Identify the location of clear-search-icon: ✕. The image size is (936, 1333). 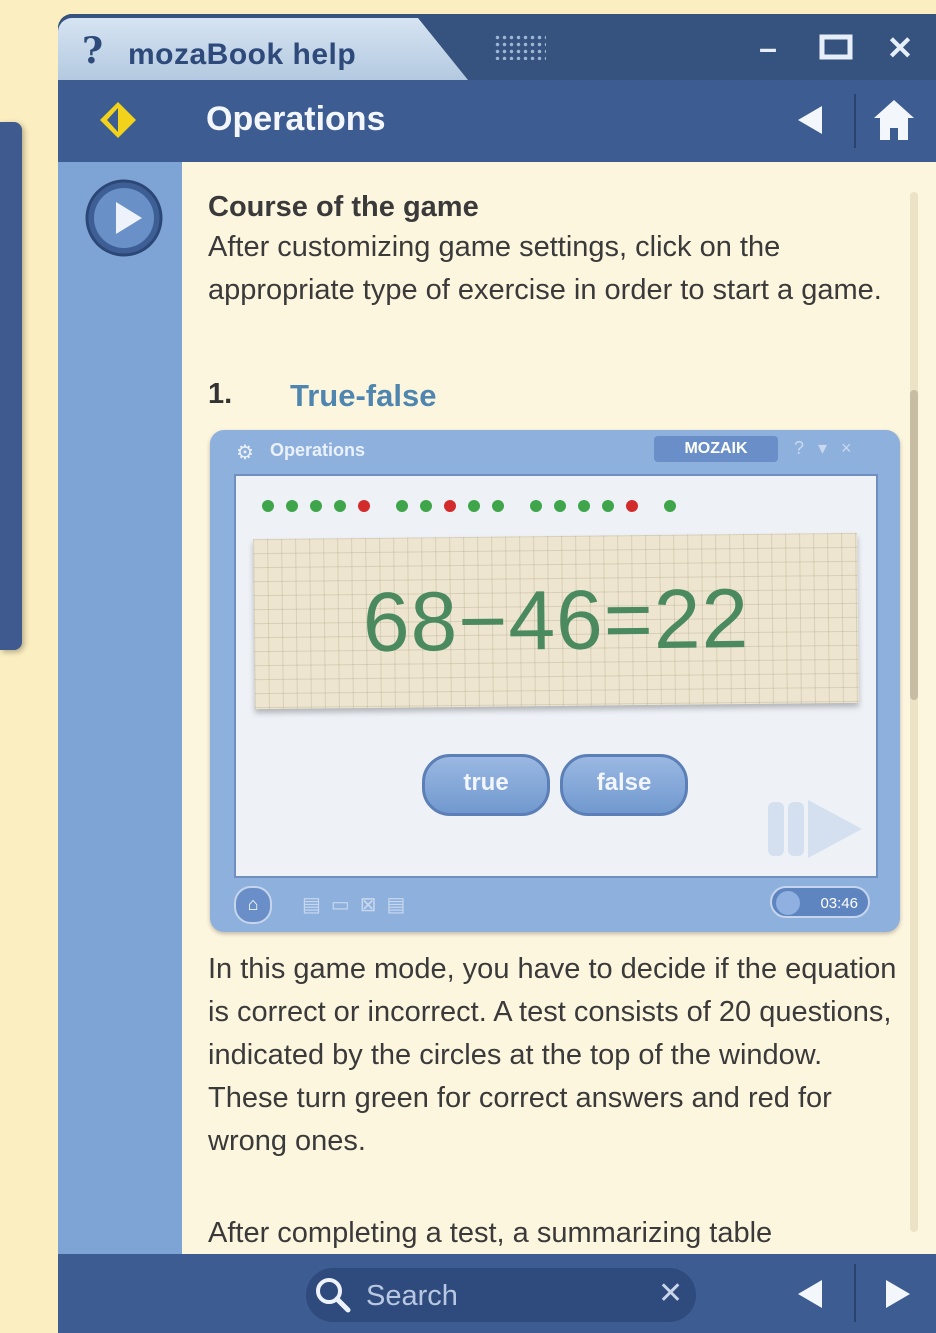
(670, 1293).